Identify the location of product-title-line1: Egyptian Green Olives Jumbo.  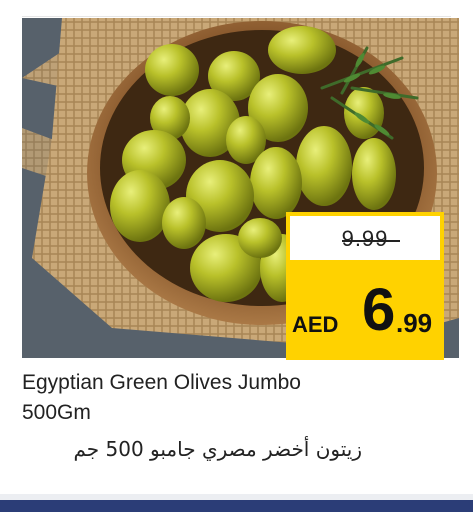
(161, 382).